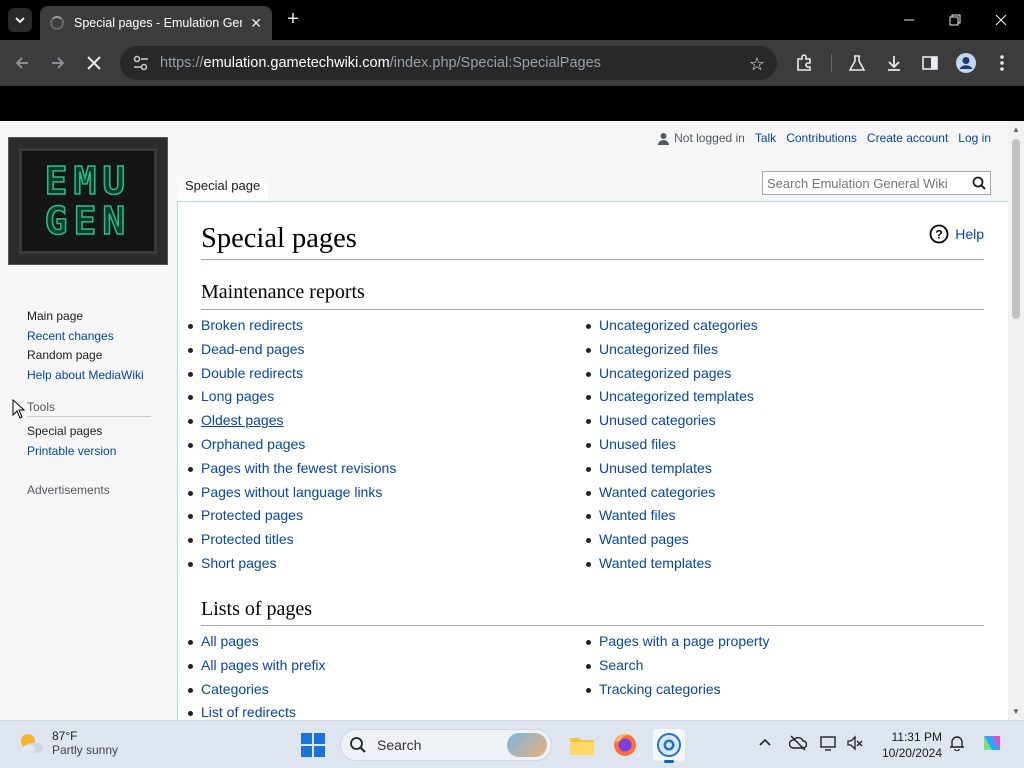 Image resolution: width=1024 pixels, height=768 pixels. I want to click on search-input, so click(863, 183).